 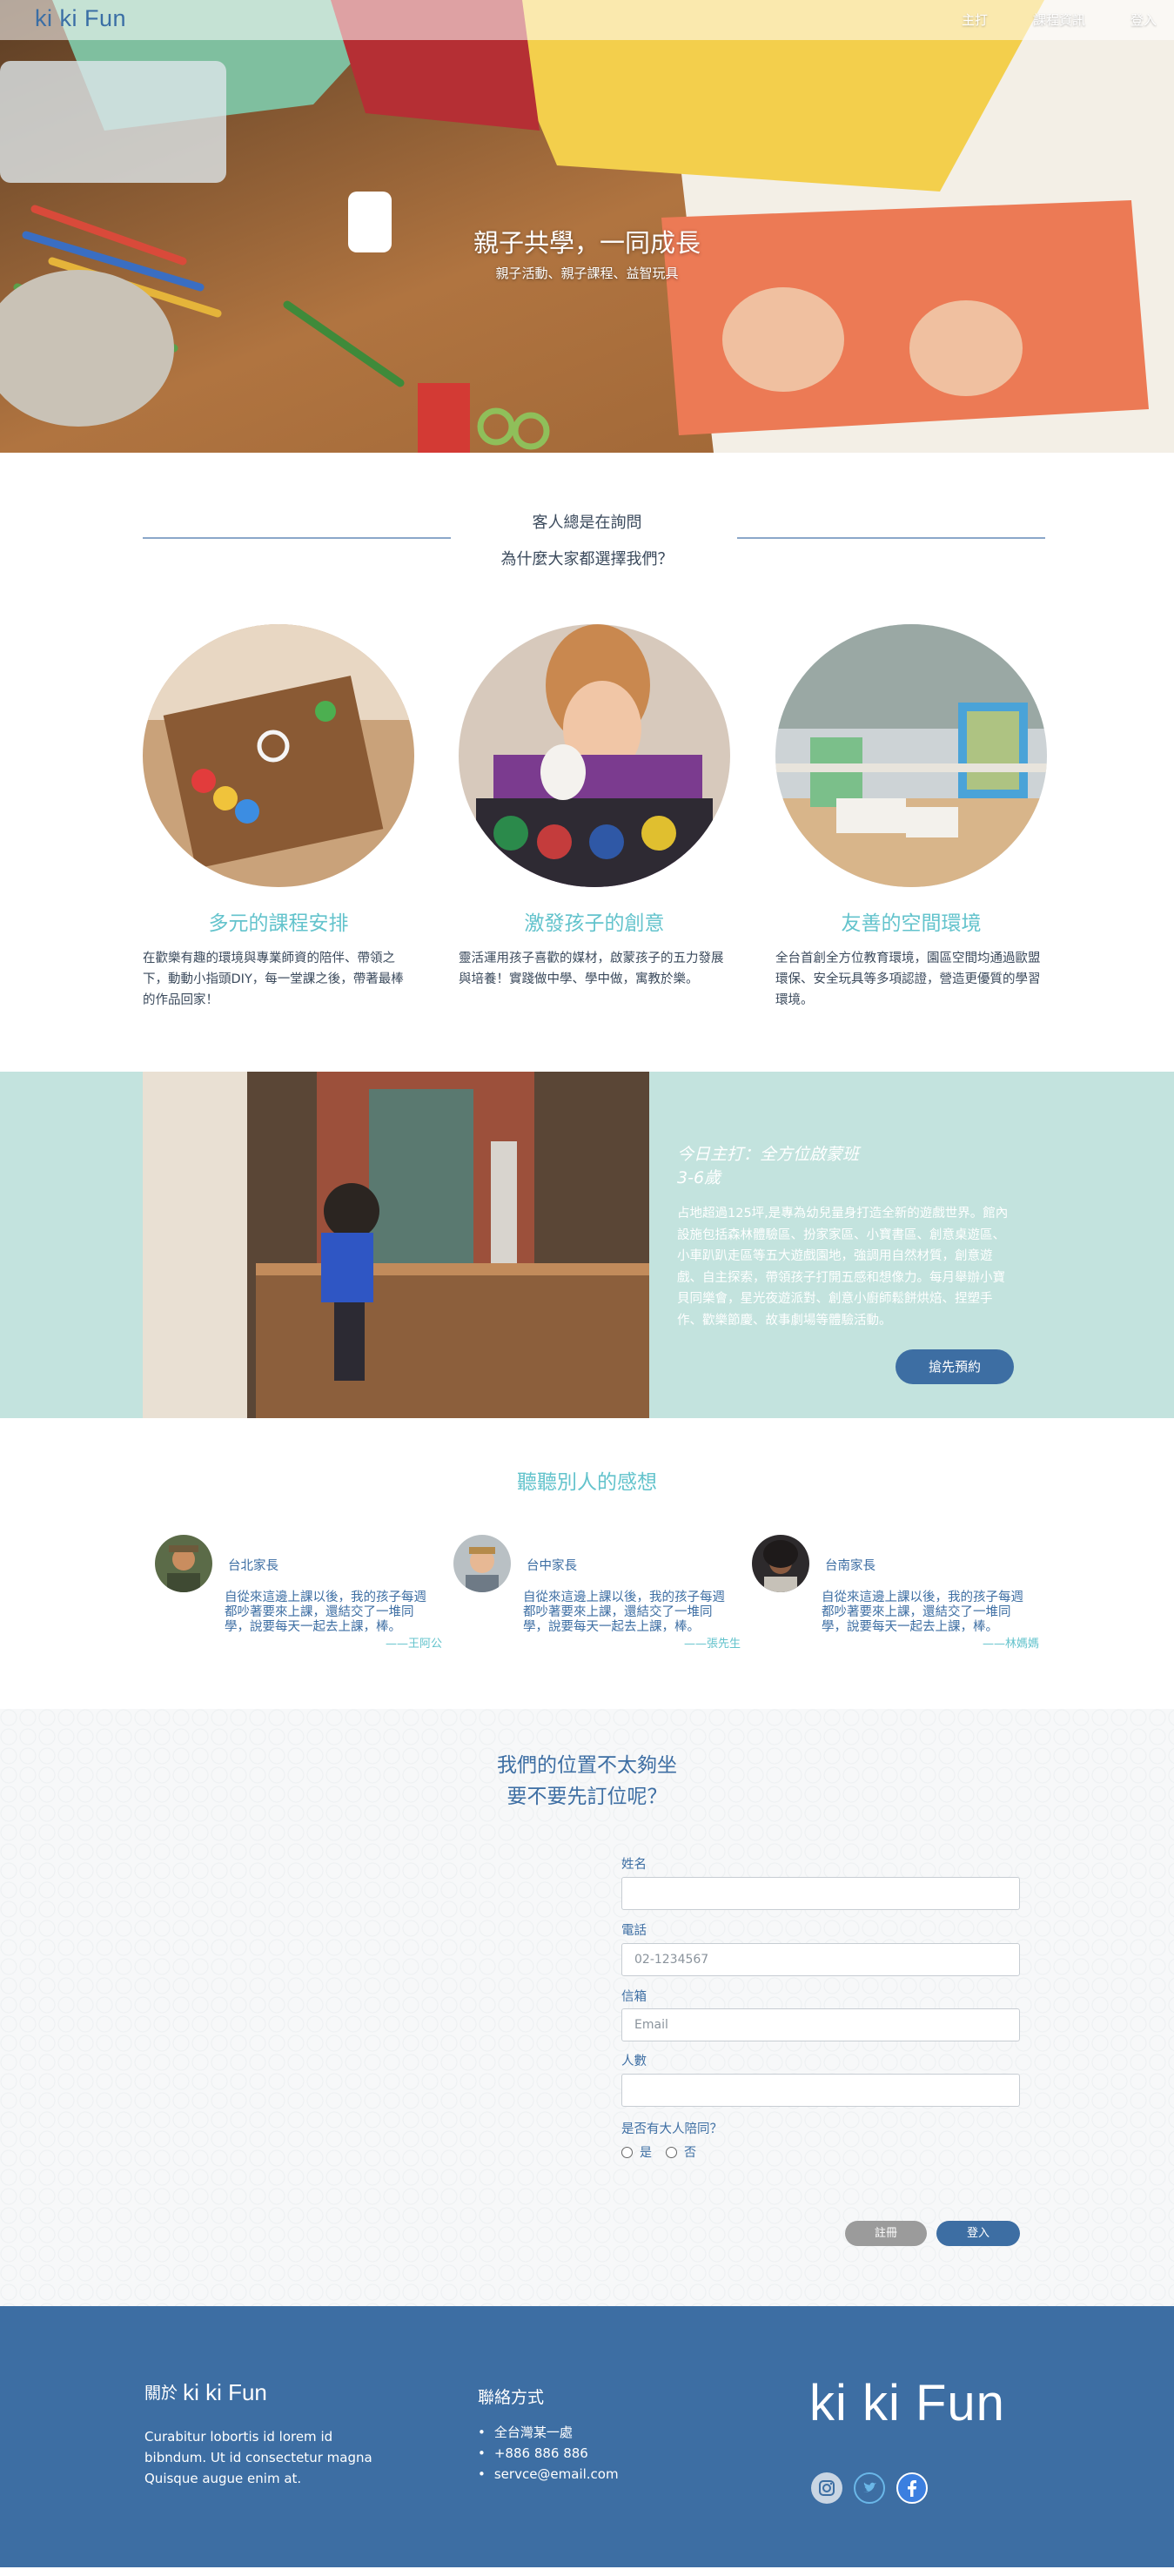 What do you see at coordinates (587, 243) in the screenshot?
I see `hero-title: 親子共學，一同成長` at bounding box center [587, 243].